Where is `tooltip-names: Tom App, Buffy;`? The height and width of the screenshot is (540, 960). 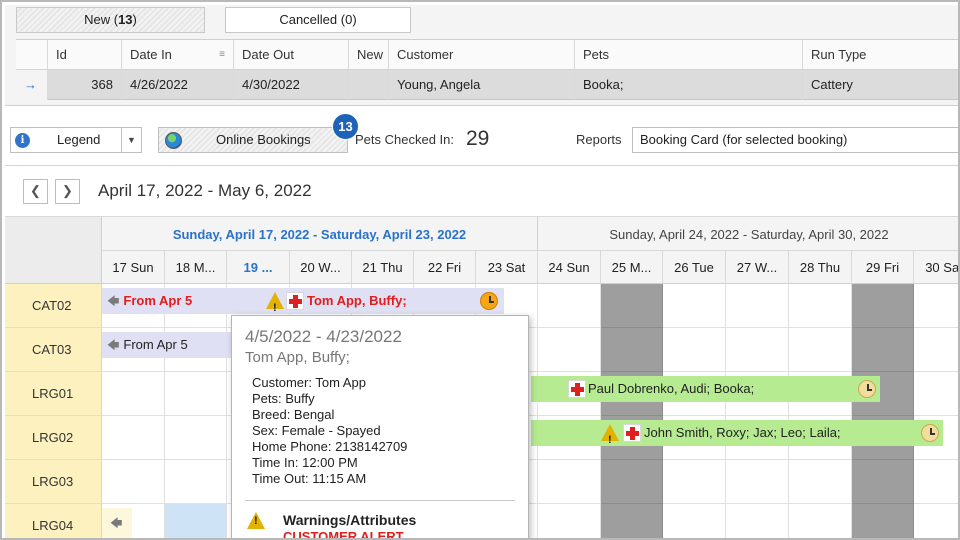 tooltip-names: Tom App, Buffy; is located at coordinates (297, 357).